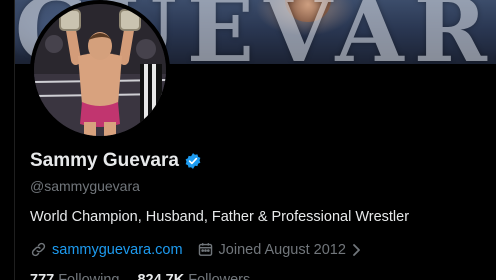 Image resolution: width=496 pixels, height=280 pixels. I want to click on profile-meta: sammyguevara.com Joined August 2012, so click(196, 249).